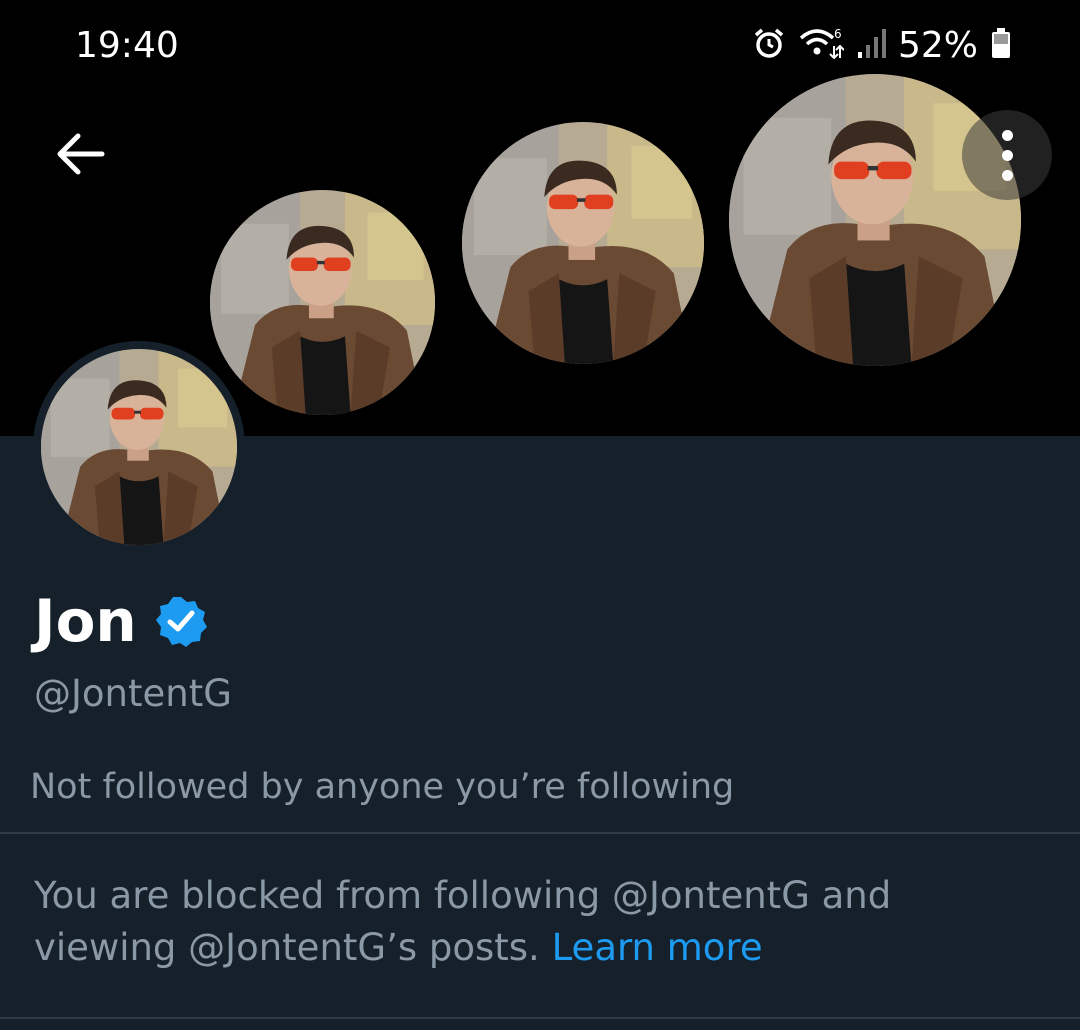 The width and height of the screenshot is (1080, 1030). What do you see at coordinates (1007, 155) in the screenshot?
I see `more-options-button` at bounding box center [1007, 155].